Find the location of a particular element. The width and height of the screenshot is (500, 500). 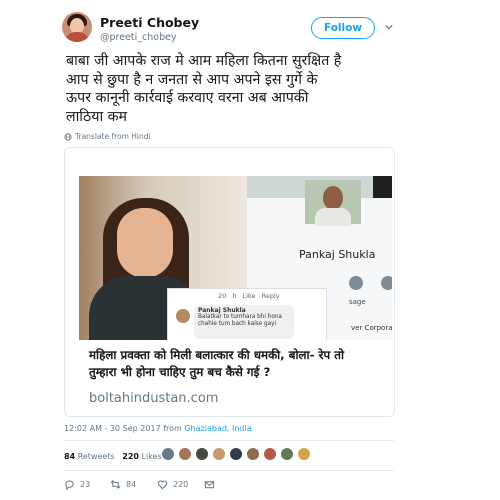

retweet-count: 84 is located at coordinates (131, 484).